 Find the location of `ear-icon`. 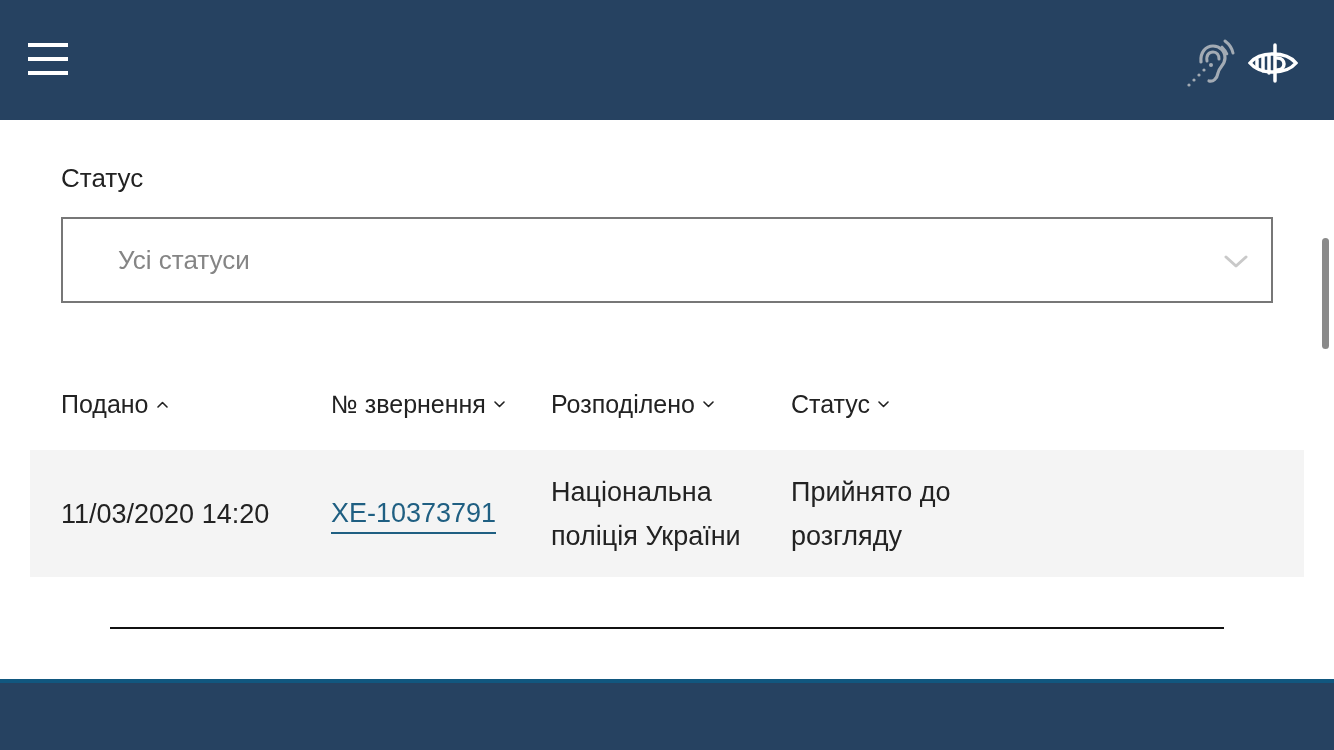

ear-icon is located at coordinates (1211, 63).